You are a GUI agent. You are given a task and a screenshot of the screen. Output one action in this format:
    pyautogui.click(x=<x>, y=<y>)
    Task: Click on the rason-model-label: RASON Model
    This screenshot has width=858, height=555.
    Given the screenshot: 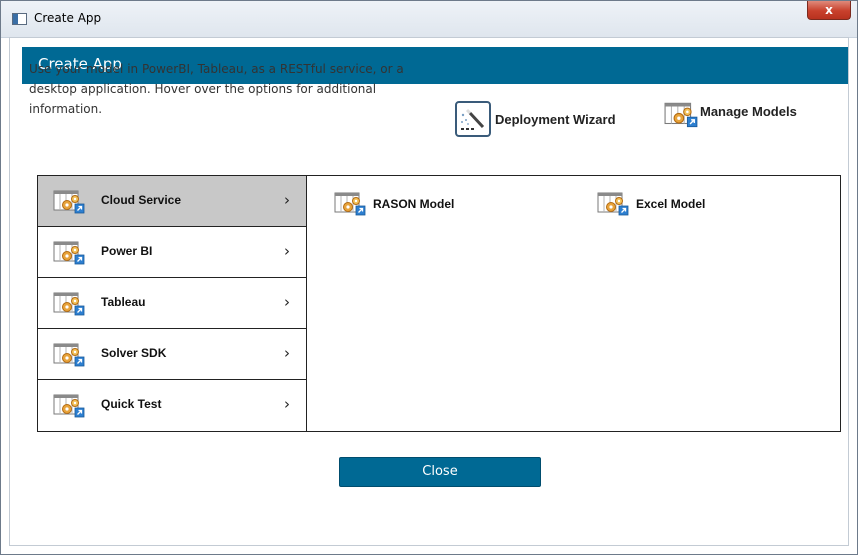 What is the action you would take?
    pyautogui.click(x=414, y=204)
    